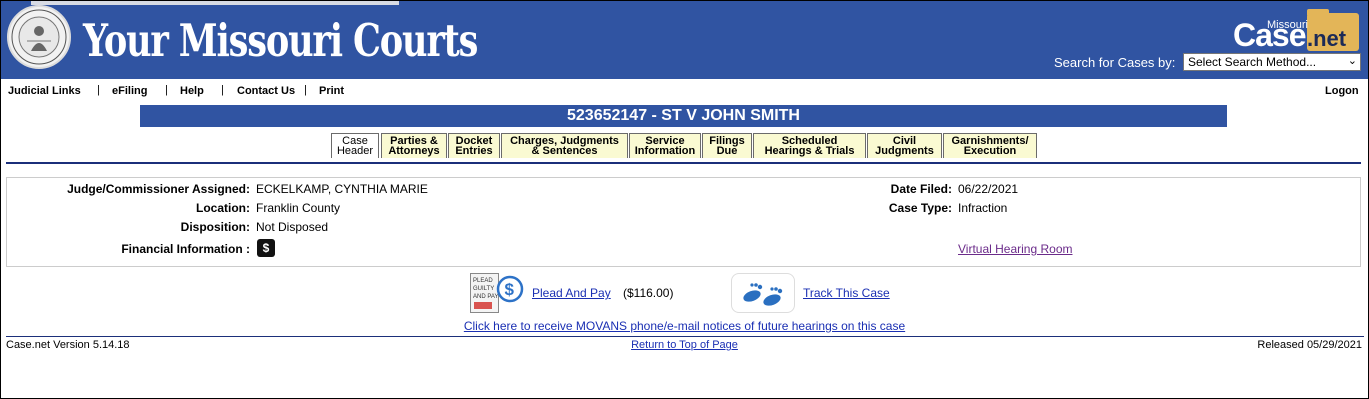  What do you see at coordinates (129, 91) in the screenshot?
I see `nav-efiling: eFiling` at bounding box center [129, 91].